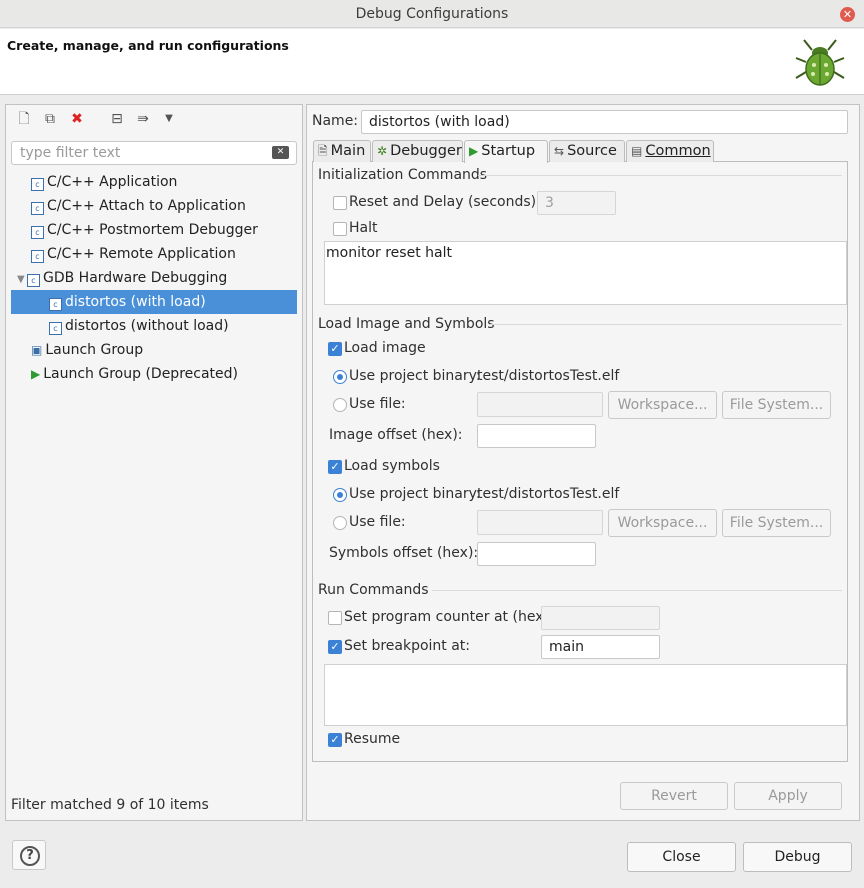 The image size is (864, 888). I want to click on help-icon: ?, so click(30, 856).